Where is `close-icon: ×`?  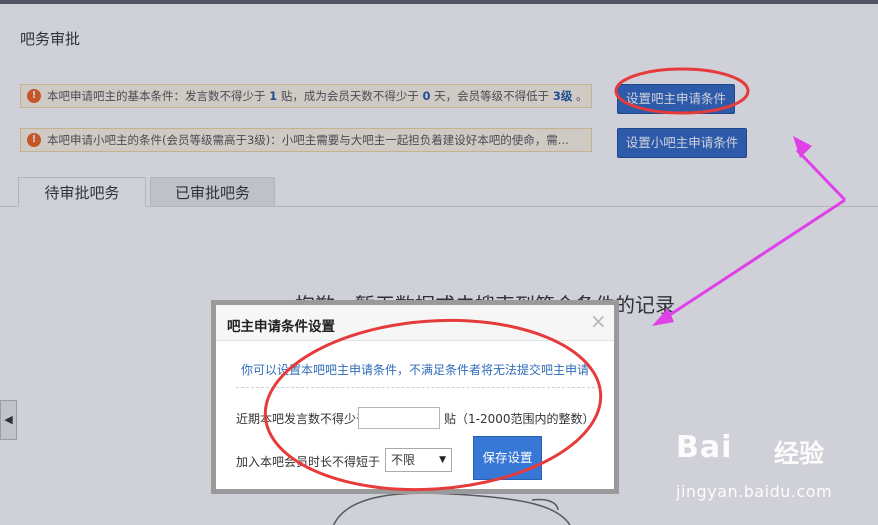 close-icon: × is located at coordinates (598, 321).